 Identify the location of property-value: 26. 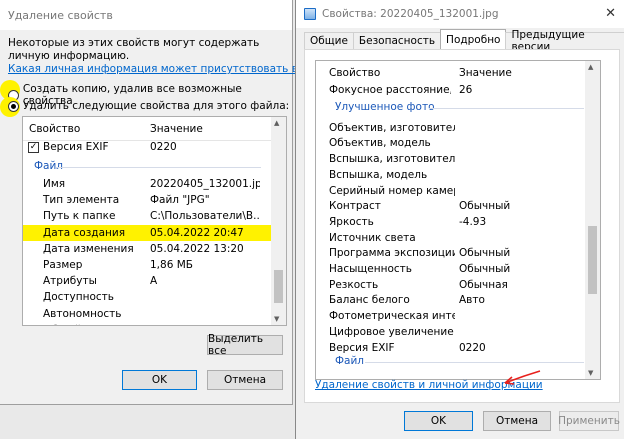
(466, 89).